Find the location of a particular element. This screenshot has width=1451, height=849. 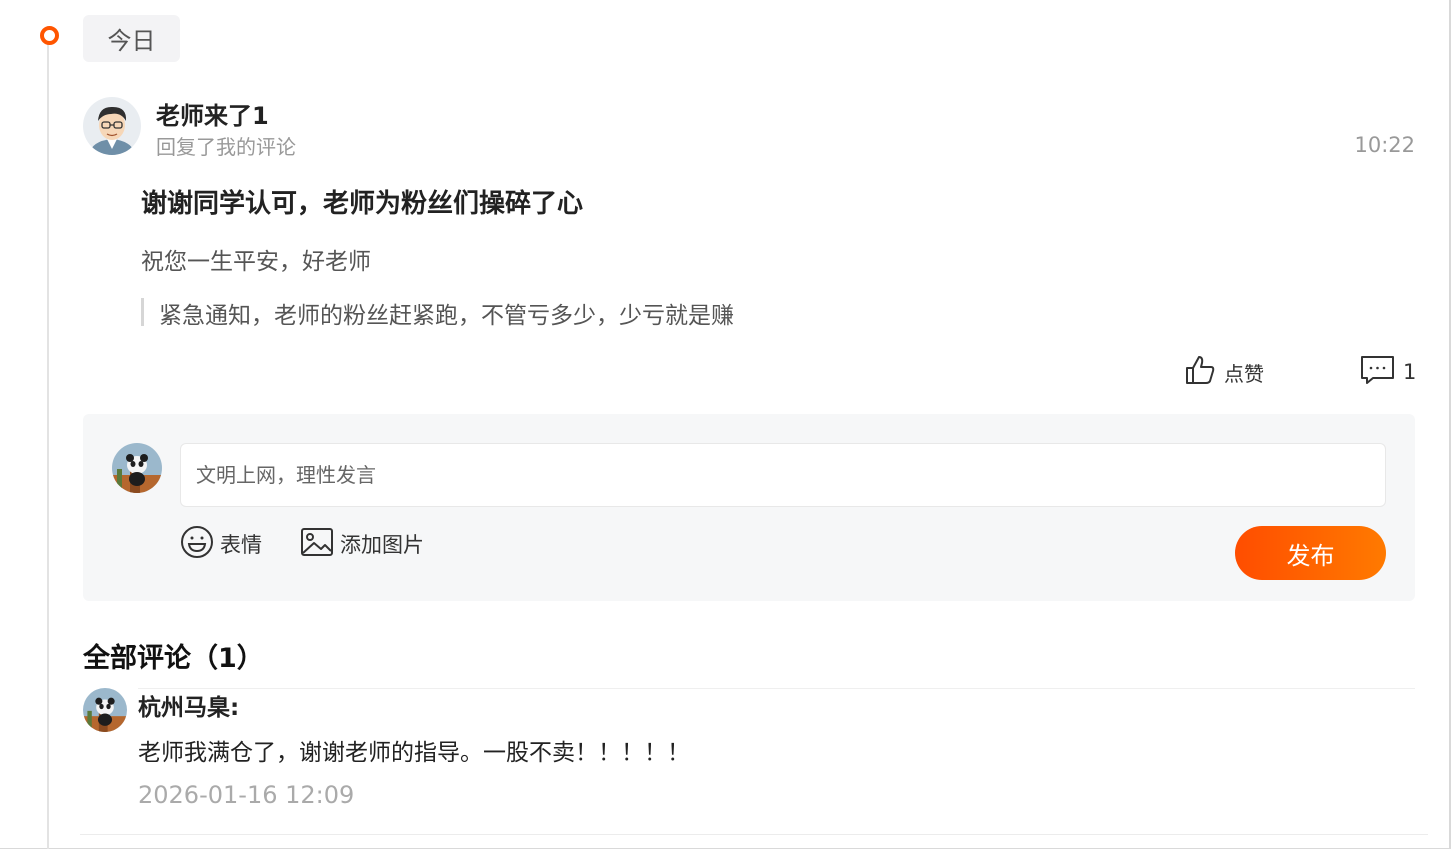

notification-time: 10:22 is located at coordinates (1384, 145).